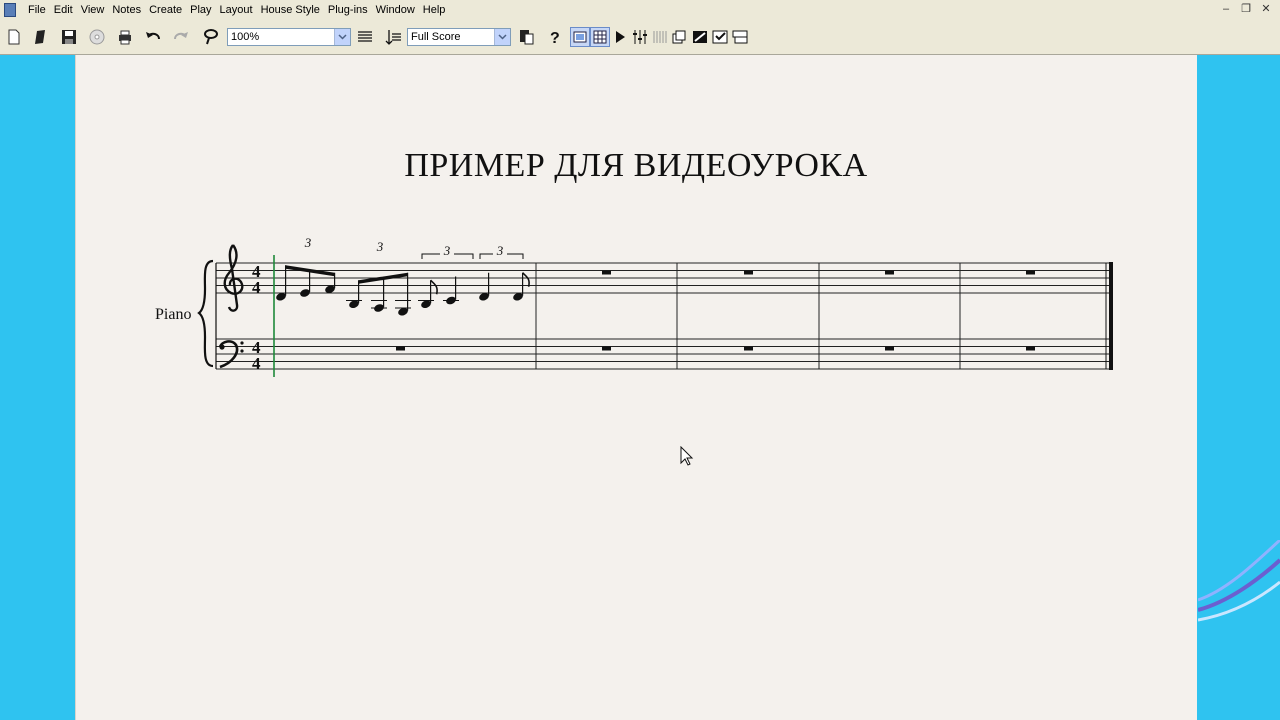  What do you see at coordinates (740, 37) in the screenshot?
I see `playback-window-icon` at bounding box center [740, 37].